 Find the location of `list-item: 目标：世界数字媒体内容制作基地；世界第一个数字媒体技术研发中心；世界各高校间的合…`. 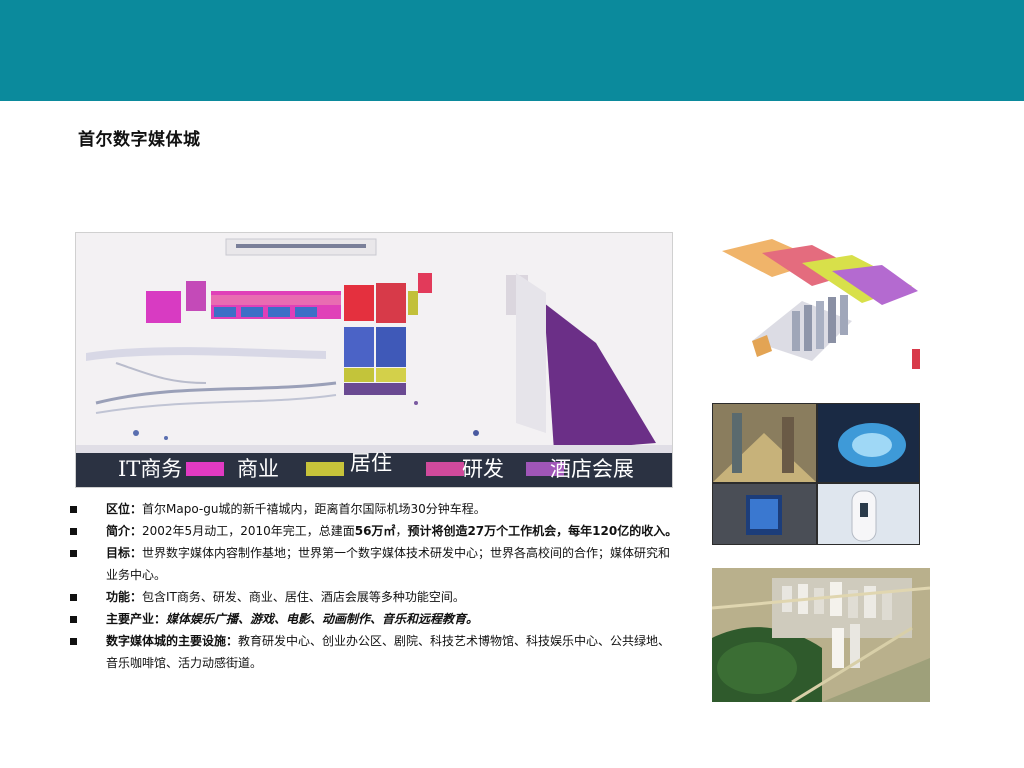

list-item: 目标：世界数字媒体内容制作基地；世界第一个数字媒体技术研发中心；世界各高校间的合… is located at coordinates (373, 564).